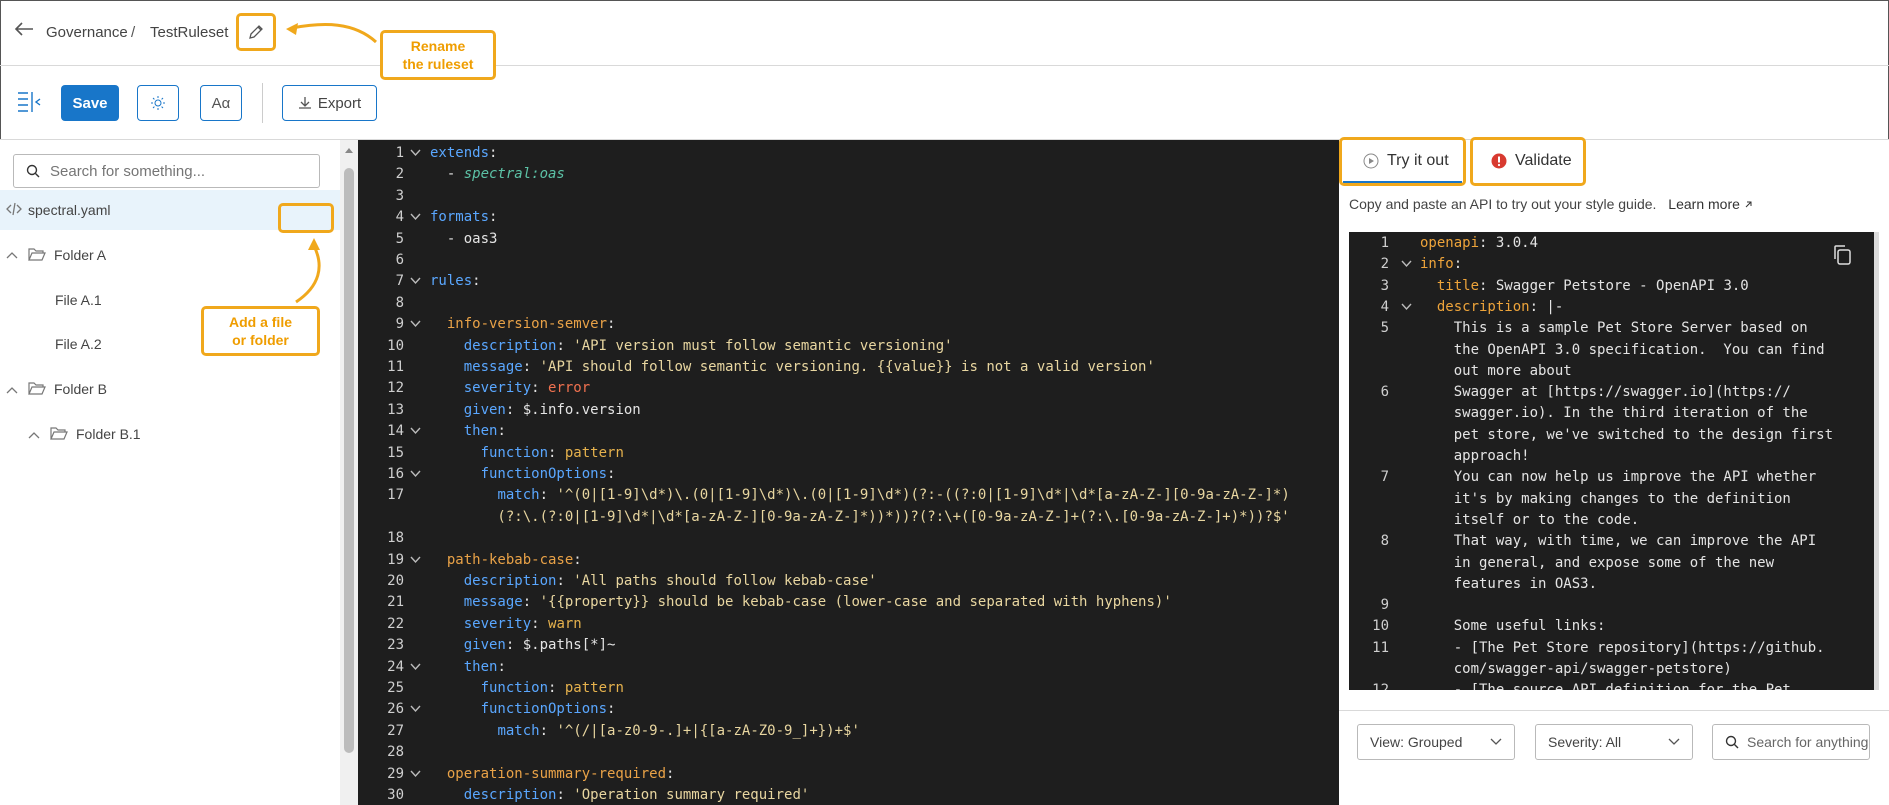 The image size is (1889, 805). I want to click on line-number: 13, so click(395, 409).